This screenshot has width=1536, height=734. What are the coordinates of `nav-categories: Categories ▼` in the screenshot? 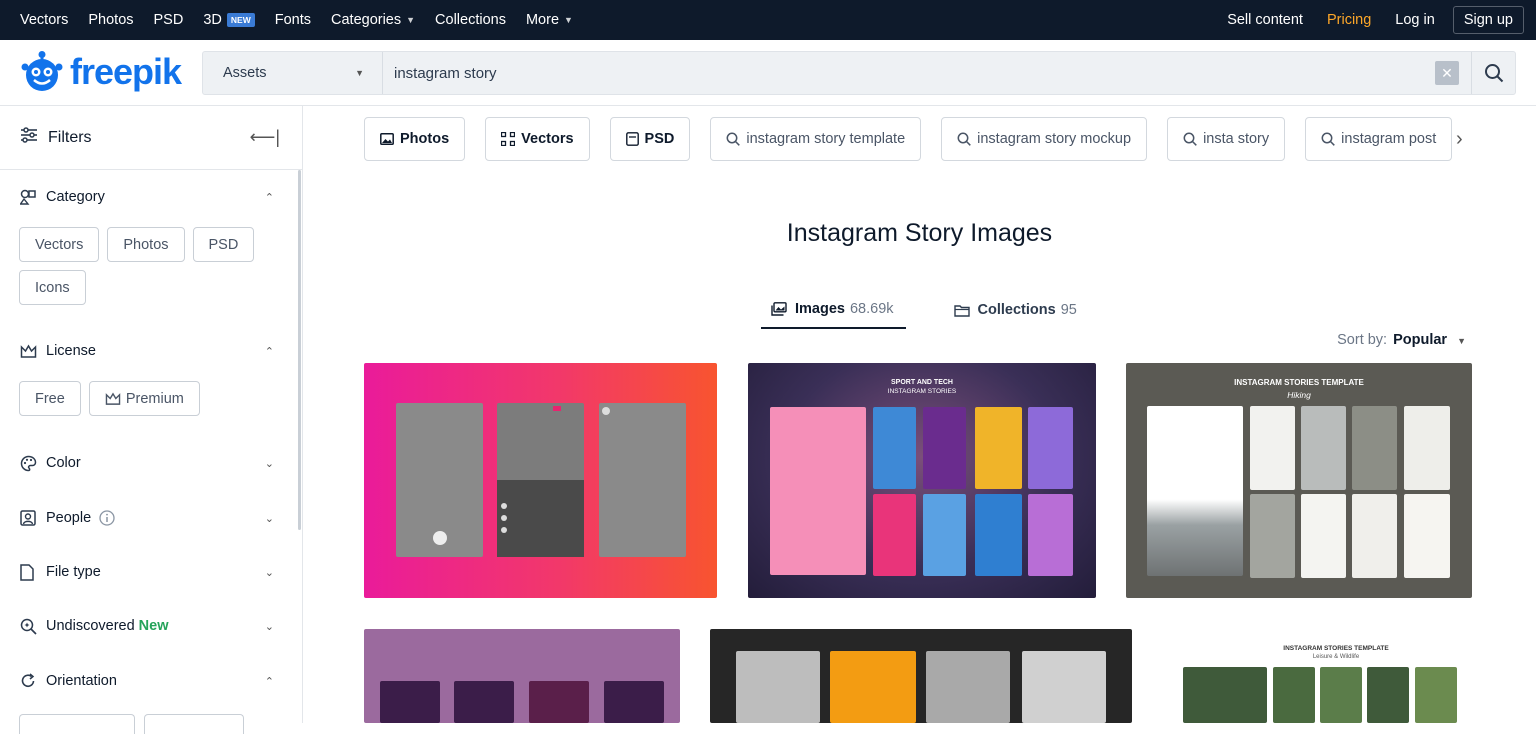 It's located at (373, 20).